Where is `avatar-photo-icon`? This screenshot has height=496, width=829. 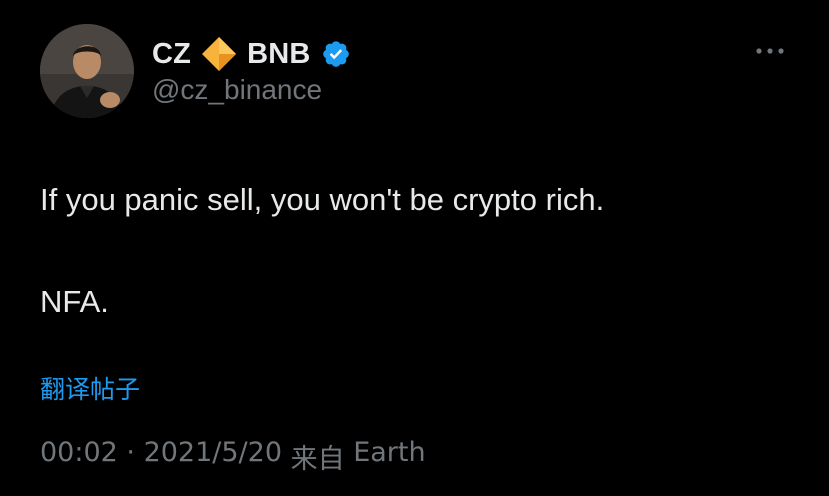 avatar-photo-icon is located at coordinates (87, 71).